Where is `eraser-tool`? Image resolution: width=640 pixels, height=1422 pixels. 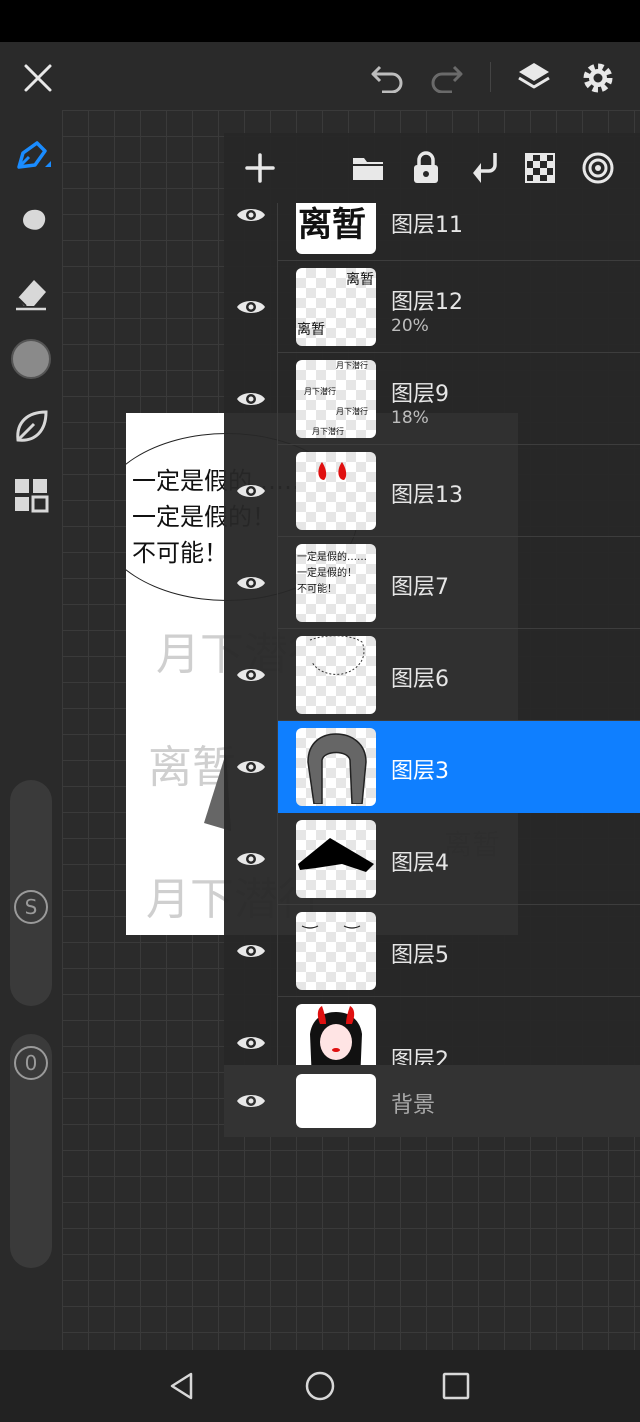 eraser-tool is located at coordinates (31, 293).